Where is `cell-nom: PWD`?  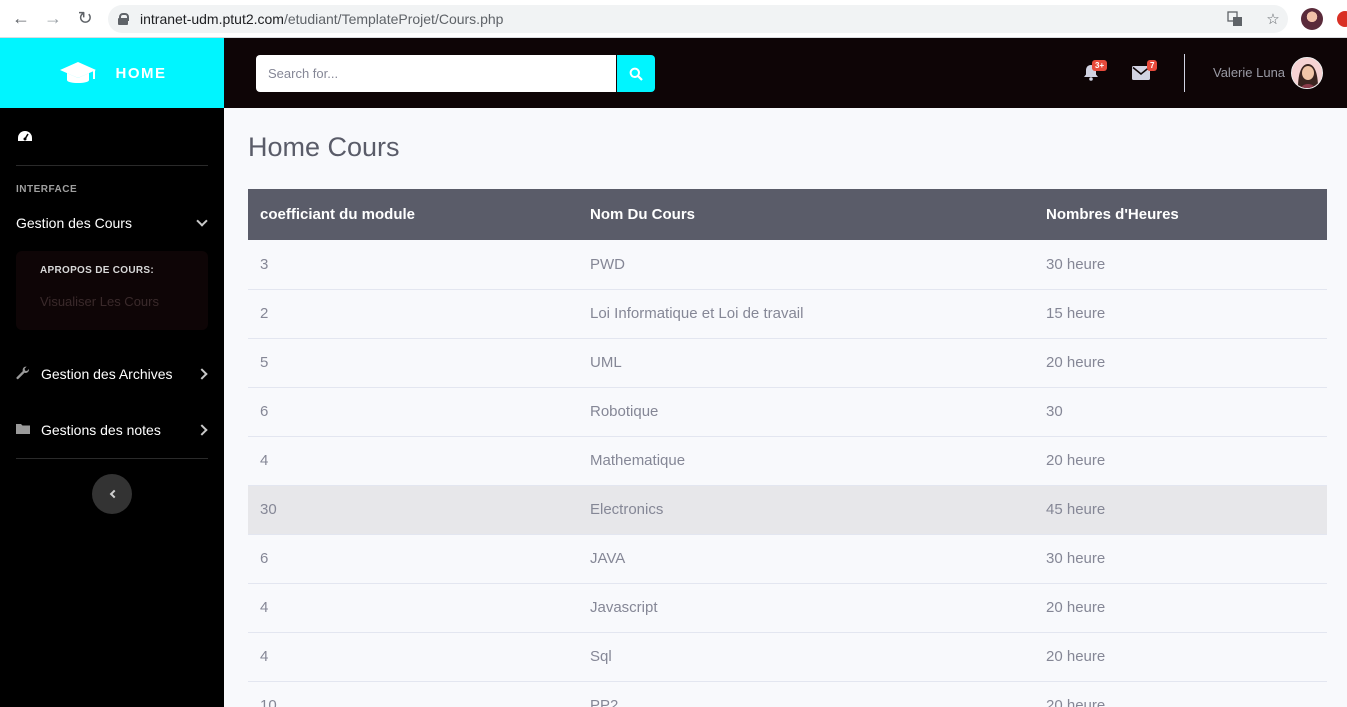 cell-nom: PWD is located at coordinates (806, 265).